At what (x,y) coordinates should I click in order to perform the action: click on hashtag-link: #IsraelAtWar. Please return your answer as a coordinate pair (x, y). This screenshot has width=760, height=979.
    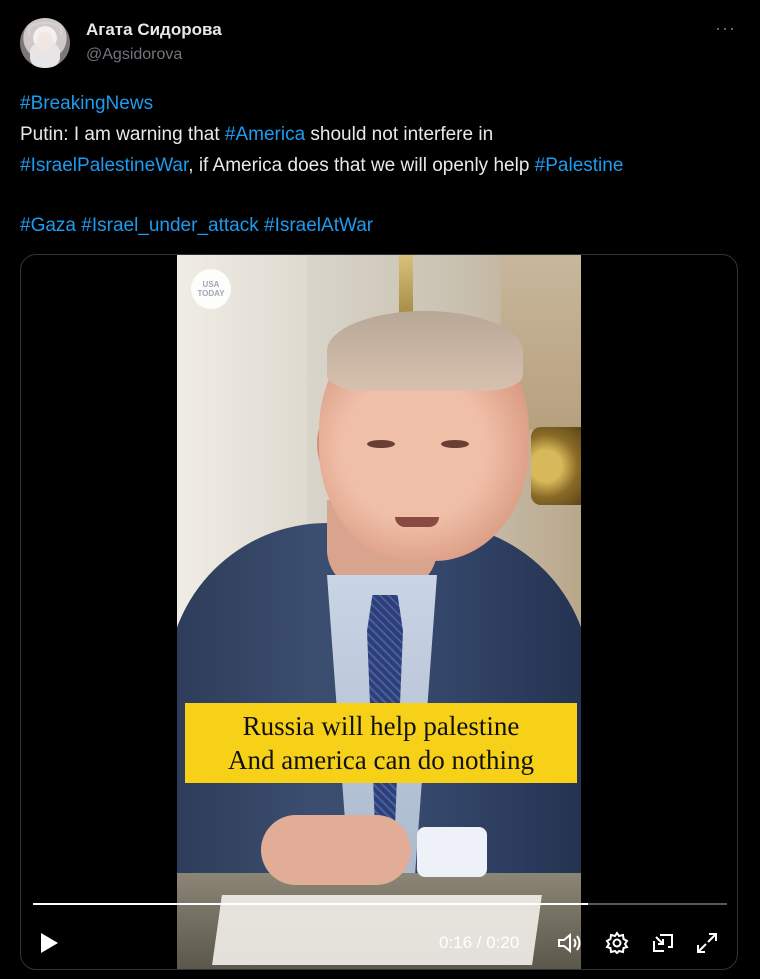
    Looking at the image, I should click on (318, 225).